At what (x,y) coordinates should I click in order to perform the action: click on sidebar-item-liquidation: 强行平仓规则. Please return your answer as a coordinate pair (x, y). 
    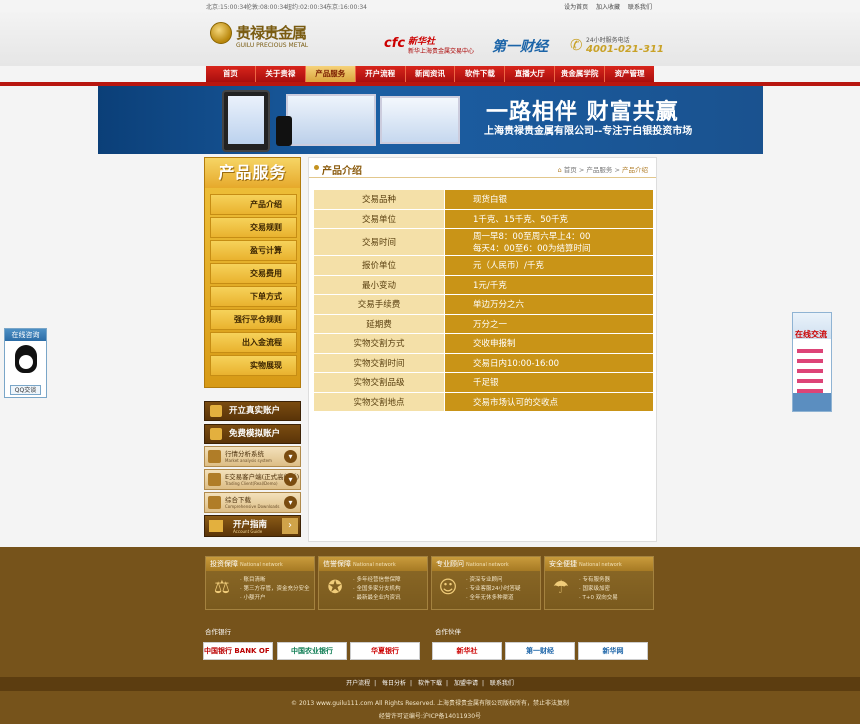
    Looking at the image, I should click on (253, 319).